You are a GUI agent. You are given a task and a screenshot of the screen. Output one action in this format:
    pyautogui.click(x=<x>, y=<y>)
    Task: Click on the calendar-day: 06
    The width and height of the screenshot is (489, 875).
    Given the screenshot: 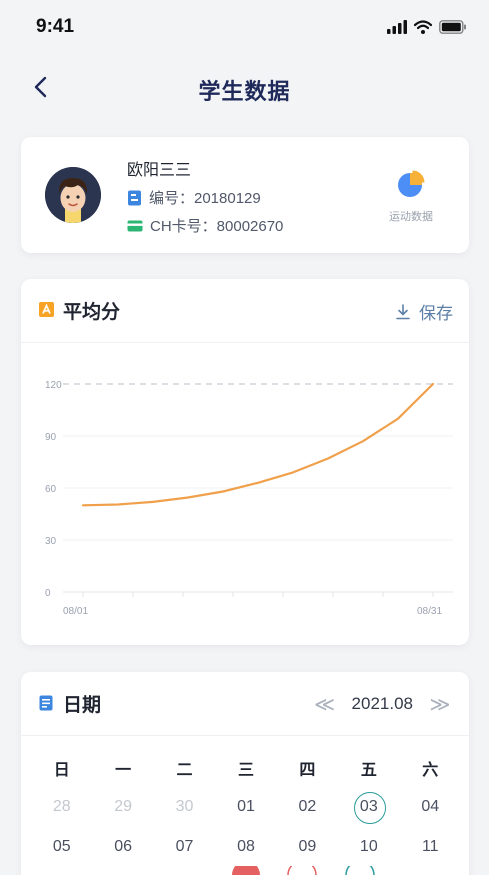 What is the action you would take?
    pyautogui.click(x=122, y=847)
    